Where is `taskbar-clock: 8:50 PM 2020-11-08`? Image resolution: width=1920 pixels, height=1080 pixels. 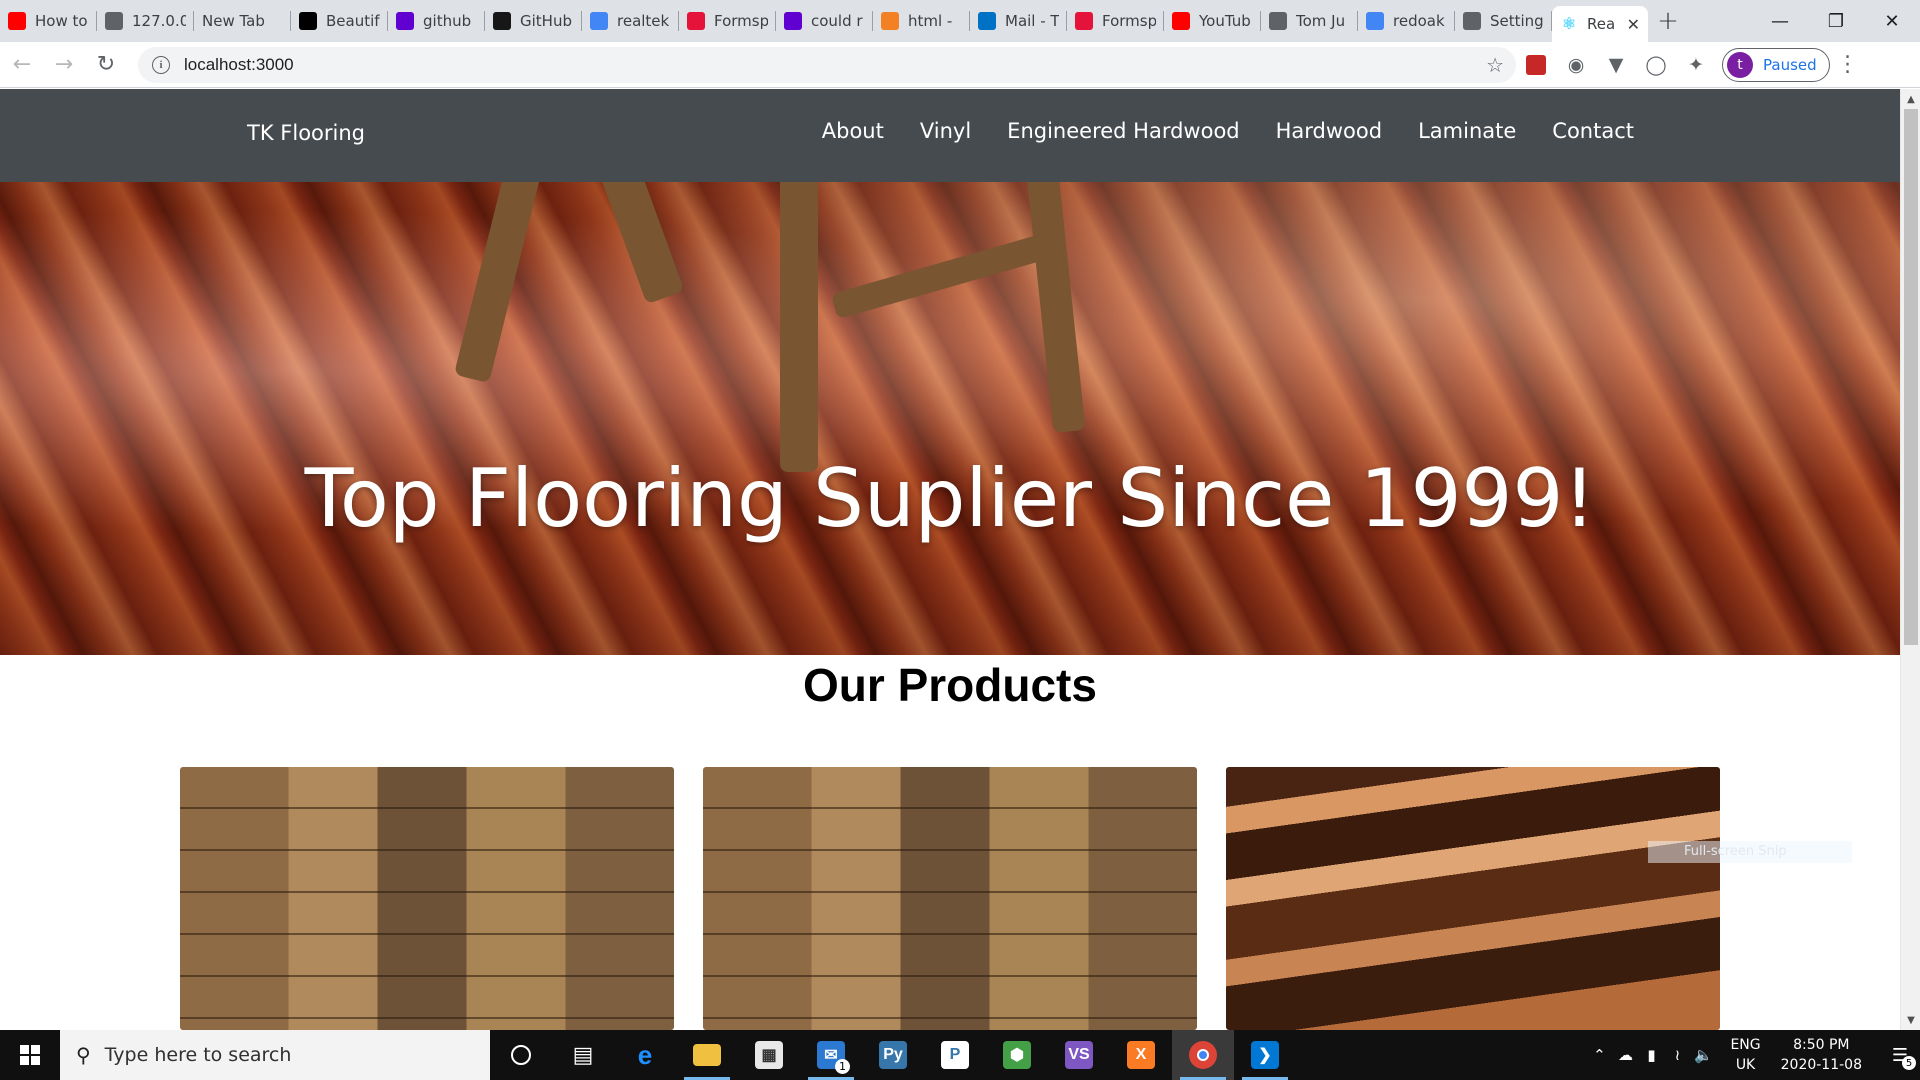 taskbar-clock: 8:50 PM 2020-11-08 is located at coordinates (1821, 1055).